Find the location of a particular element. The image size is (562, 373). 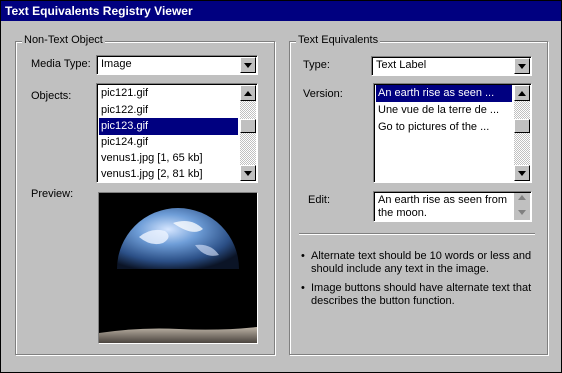

list-item: venus1.jpg [1, 65 kb] is located at coordinates (168, 158).